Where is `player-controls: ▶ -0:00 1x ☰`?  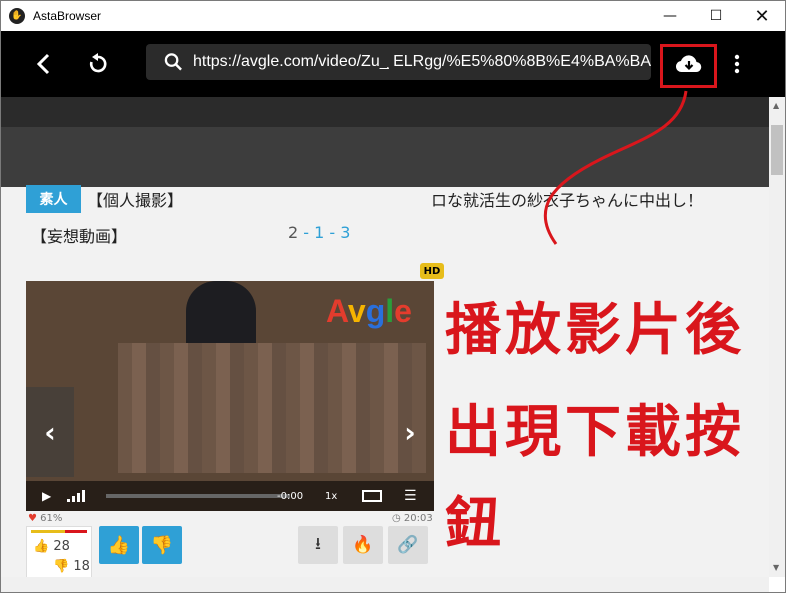 player-controls: ▶ -0:00 1x ☰ is located at coordinates (230, 496).